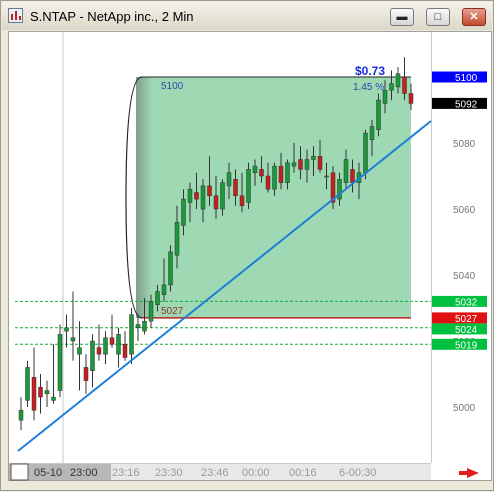  I want to click on price-marker-3: 5027, so click(459, 318).